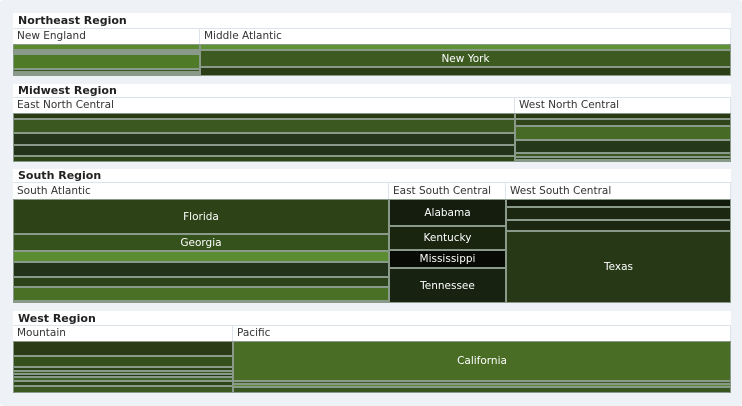  What do you see at coordinates (465, 36) in the screenshot?
I see `middle-atlantic-header: Middle Atlantic` at bounding box center [465, 36].